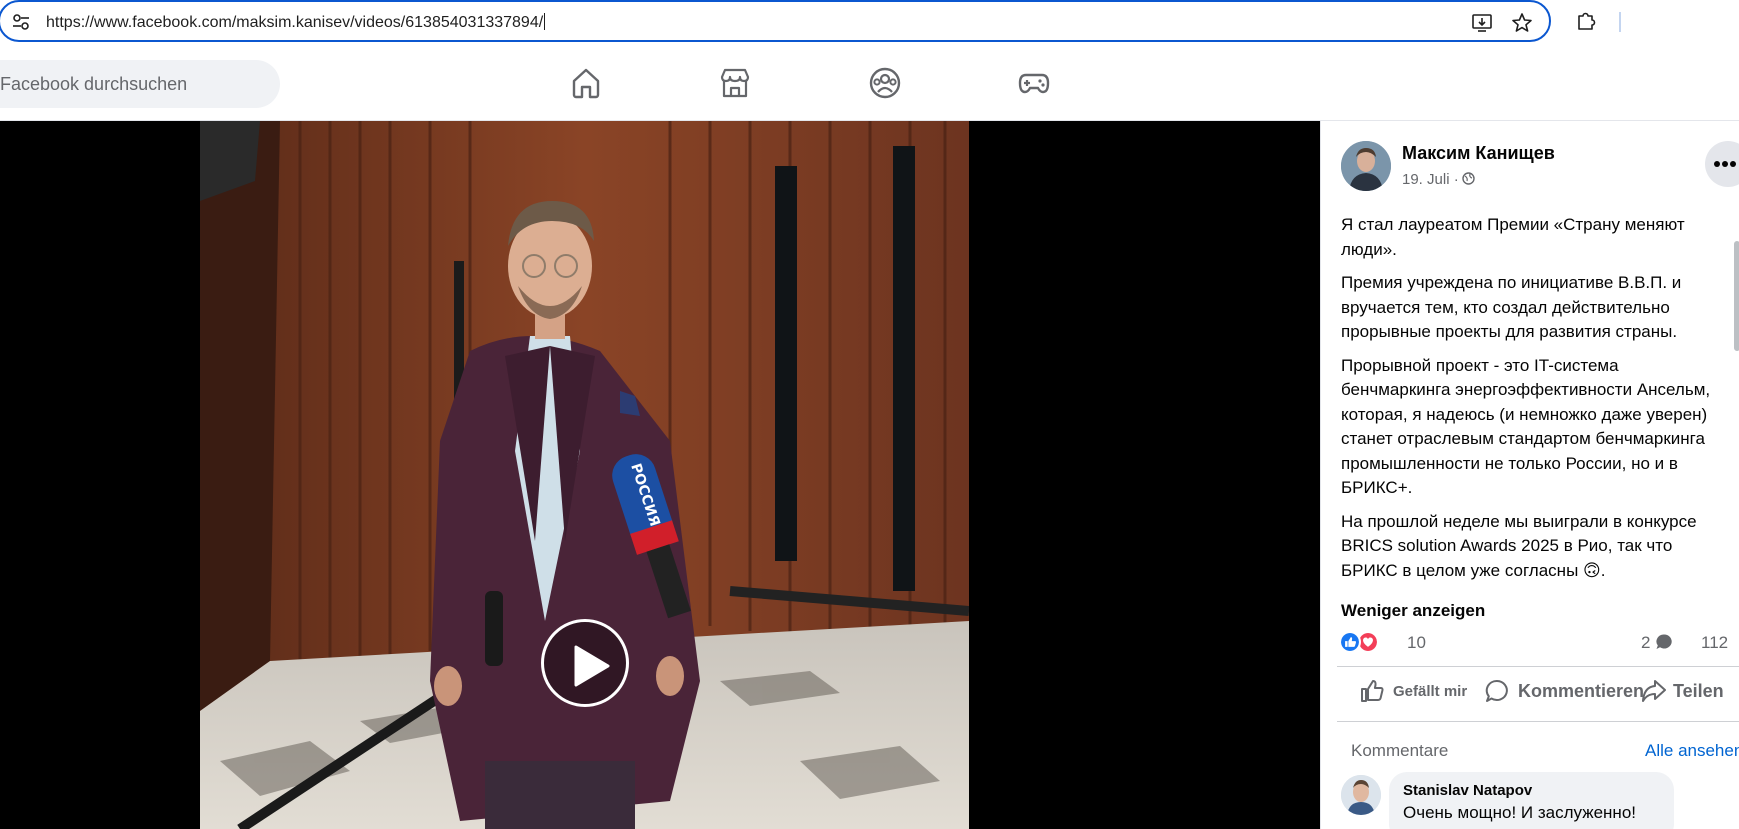 This screenshot has height=829, width=1739. I want to click on text-caret, so click(545, 21).